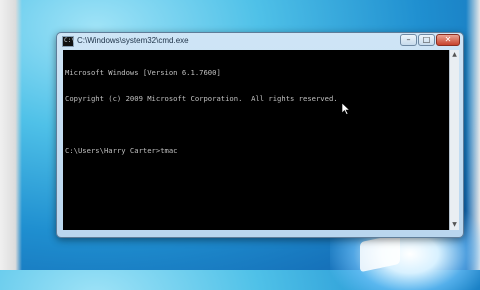  I want to click on title-bar: C:\ C:\Windows\system32\cmd.exe – □ ✕, so click(260, 41).